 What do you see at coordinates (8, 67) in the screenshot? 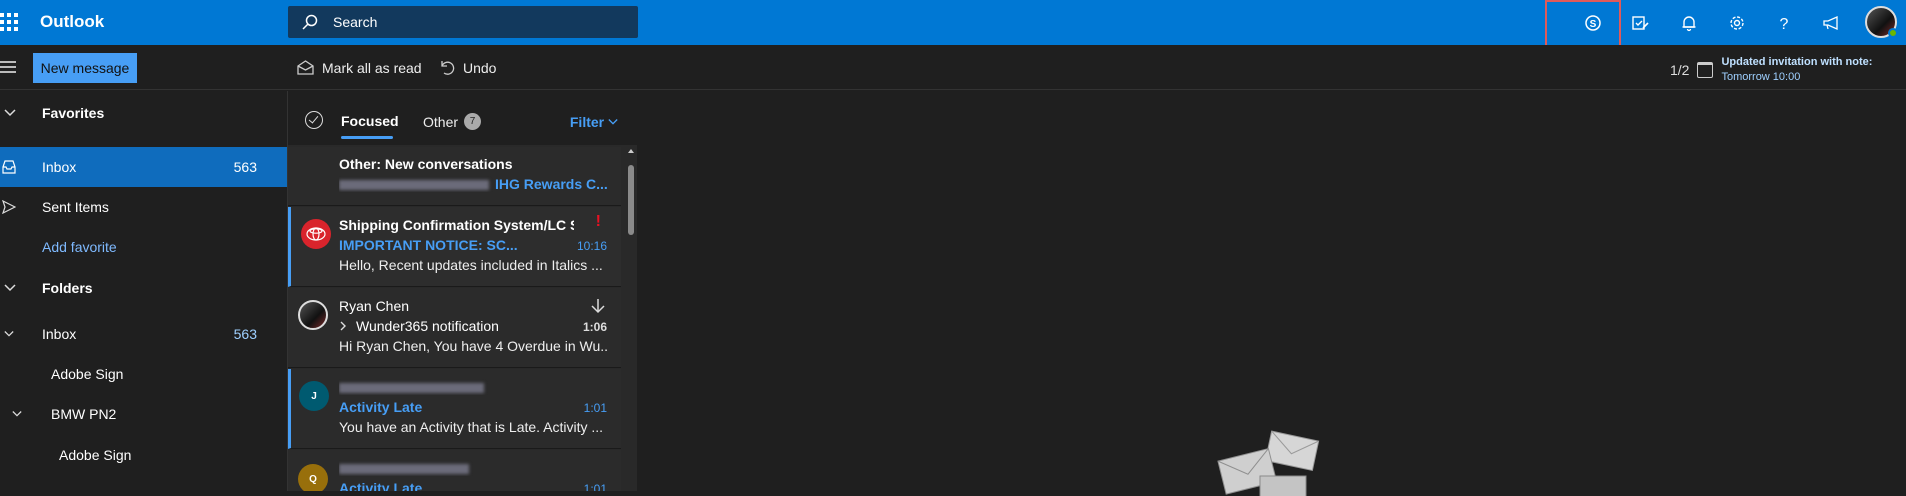
I see `hamburger-menu-icon` at bounding box center [8, 67].